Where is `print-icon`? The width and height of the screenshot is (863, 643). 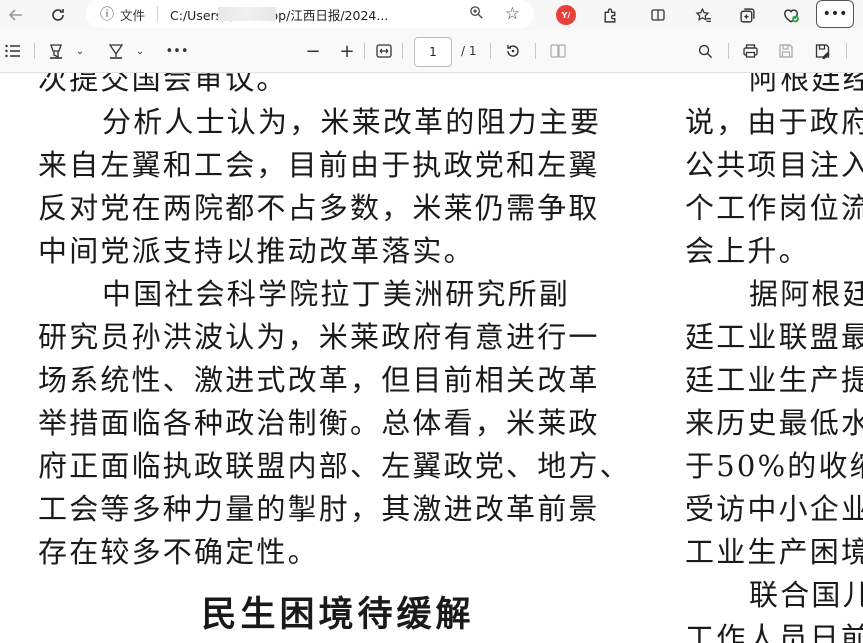 print-icon is located at coordinates (750, 51).